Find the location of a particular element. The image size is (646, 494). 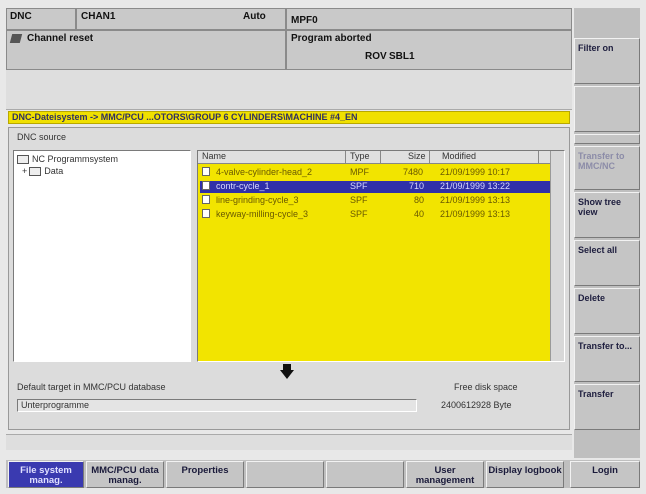

softkey-user-management: User management is located at coordinates (445, 474).